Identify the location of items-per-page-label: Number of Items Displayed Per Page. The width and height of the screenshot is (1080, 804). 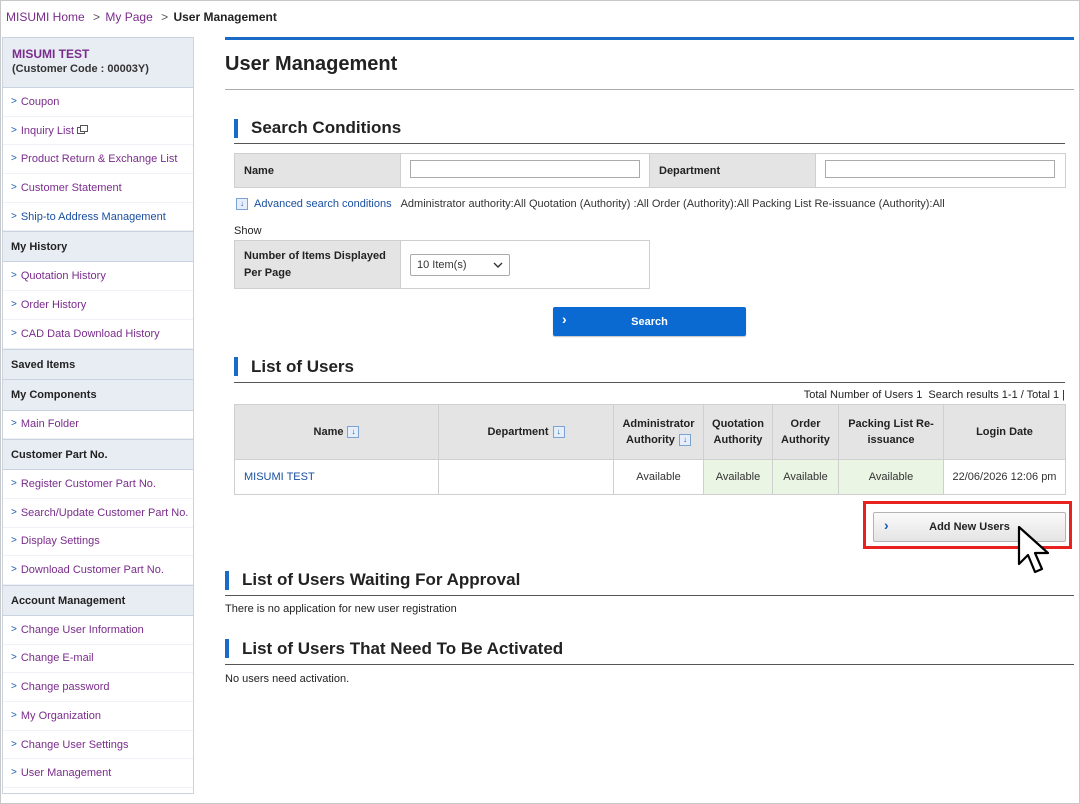
(317, 264).